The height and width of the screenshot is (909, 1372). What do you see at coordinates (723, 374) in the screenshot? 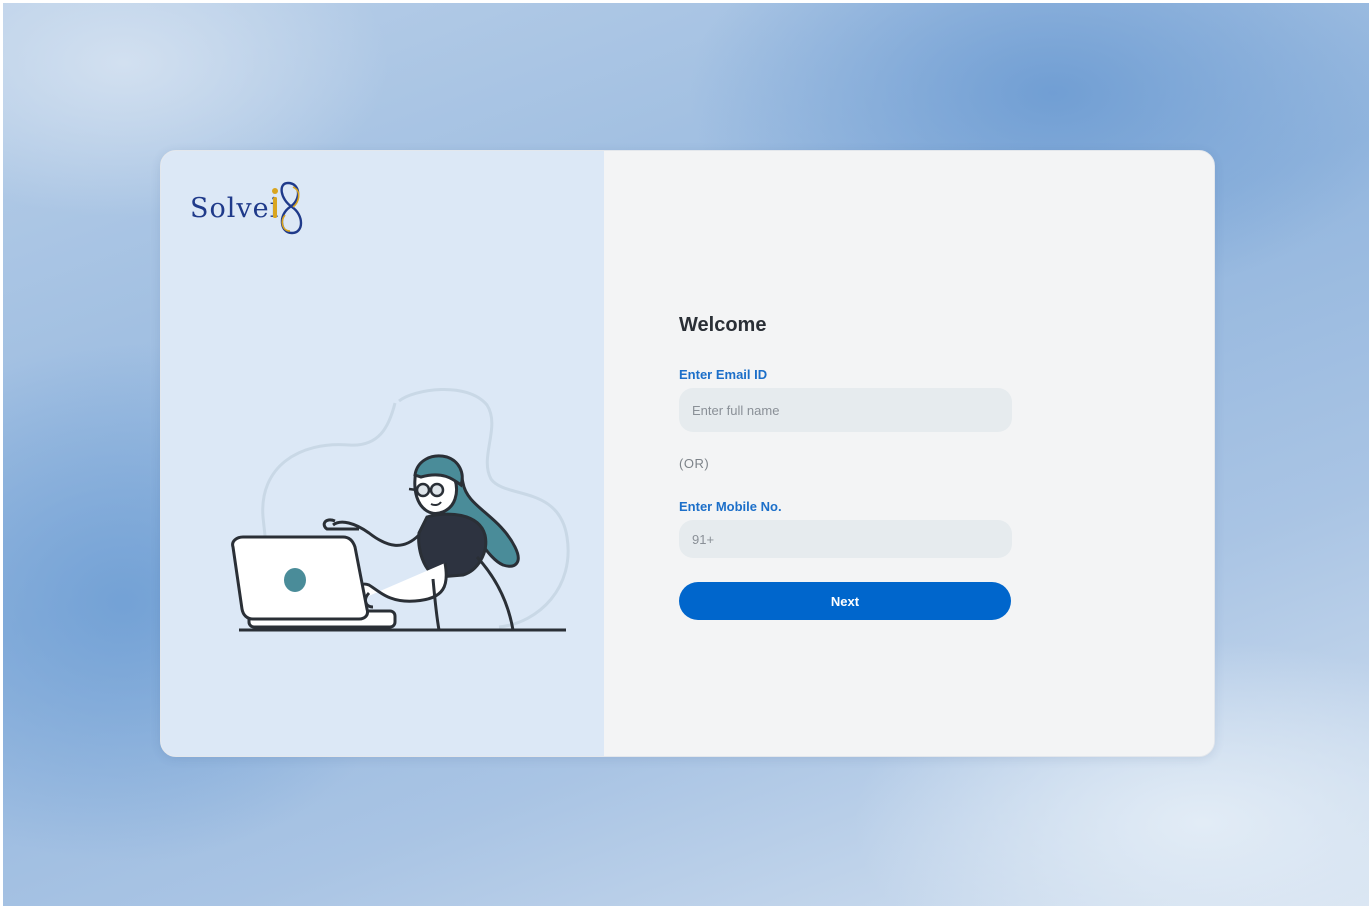
I see `email-label: Enter Email ID` at bounding box center [723, 374].